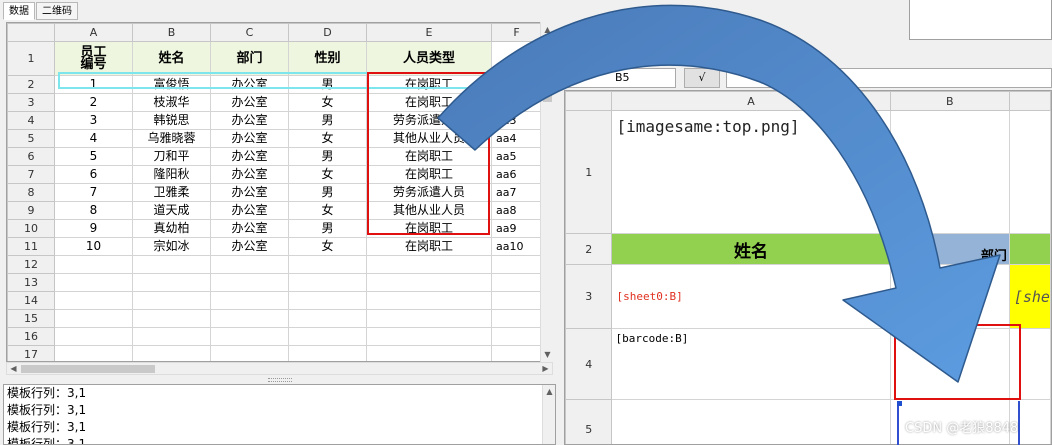 The height and width of the screenshot is (445, 1052). I want to click on table-cell: aa5, so click(516, 156).